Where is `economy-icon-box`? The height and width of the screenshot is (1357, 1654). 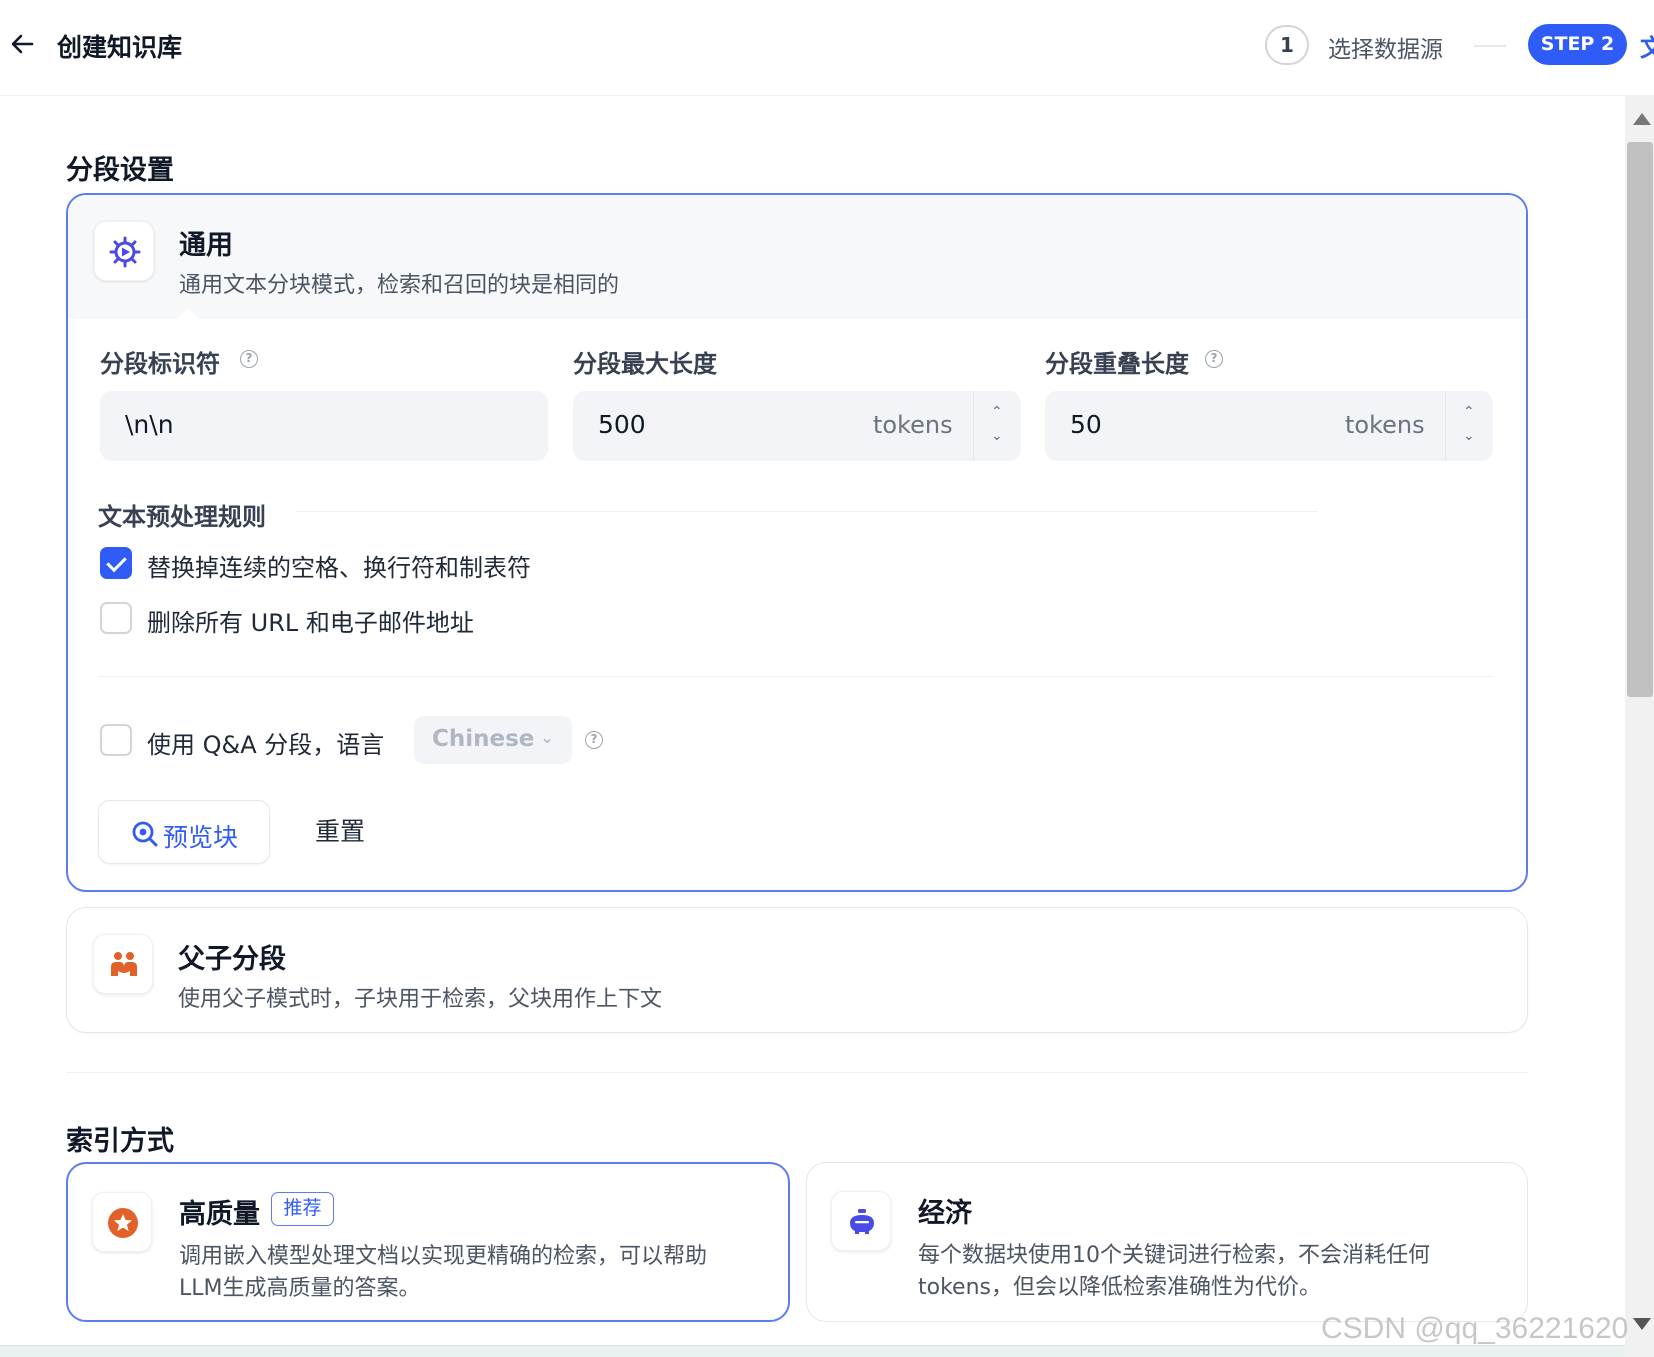 economy-icon-box is located at coordinates (861, 1221).